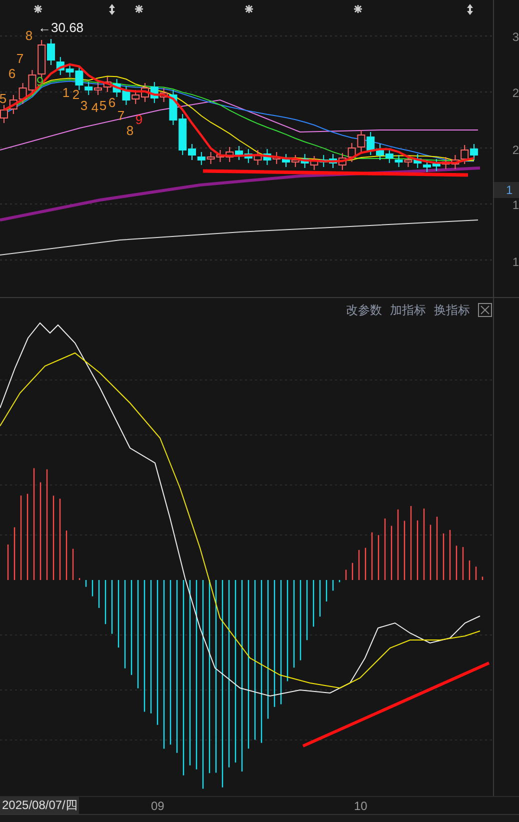  What do you see at coordinates (364, 310) in the screenshot?
I see `indicator-toolbar-button: 改参数` at bounding box center [364, 310].